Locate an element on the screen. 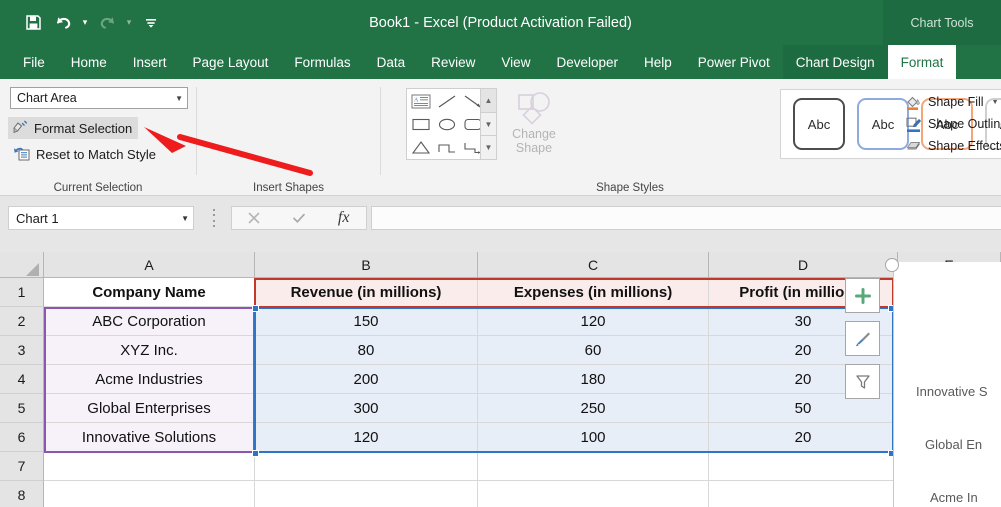 Image resolution: width=1001 pixels, height=507 pixels. chart-filters-button is located at coordinates (862, 381).